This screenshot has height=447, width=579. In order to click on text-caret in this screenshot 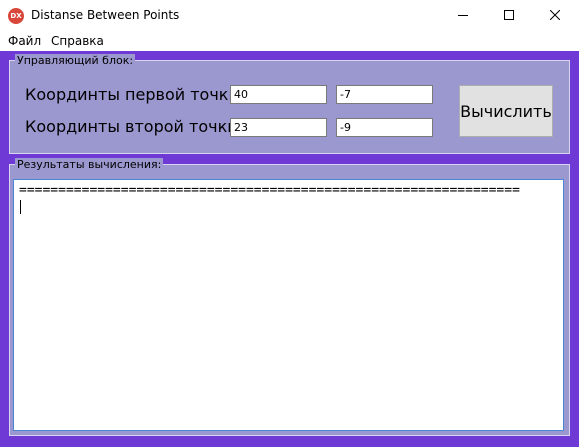, I will do `click(20, 207)`.